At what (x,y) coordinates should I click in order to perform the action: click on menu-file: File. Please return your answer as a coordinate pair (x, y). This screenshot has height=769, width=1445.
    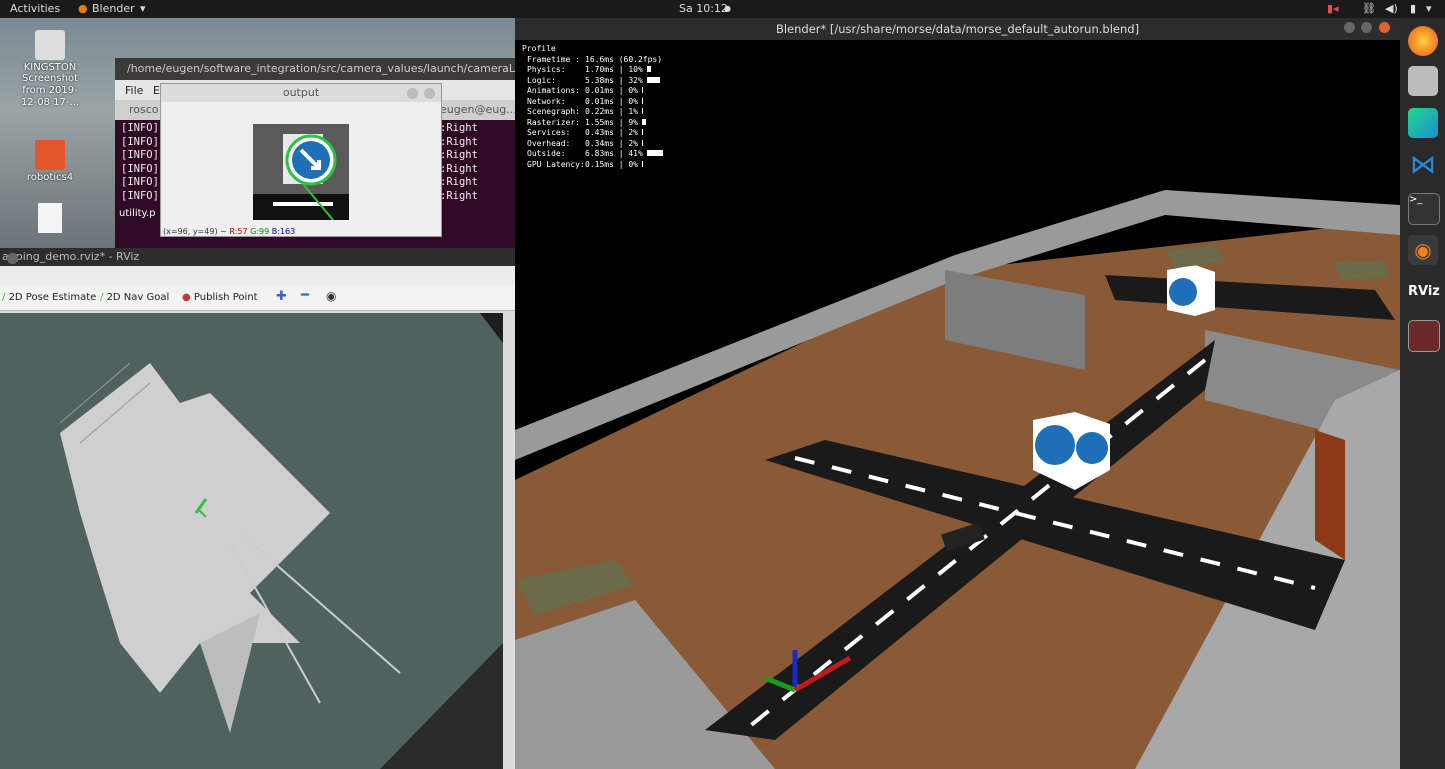
    Looking at the image, I should click on (134, 90).